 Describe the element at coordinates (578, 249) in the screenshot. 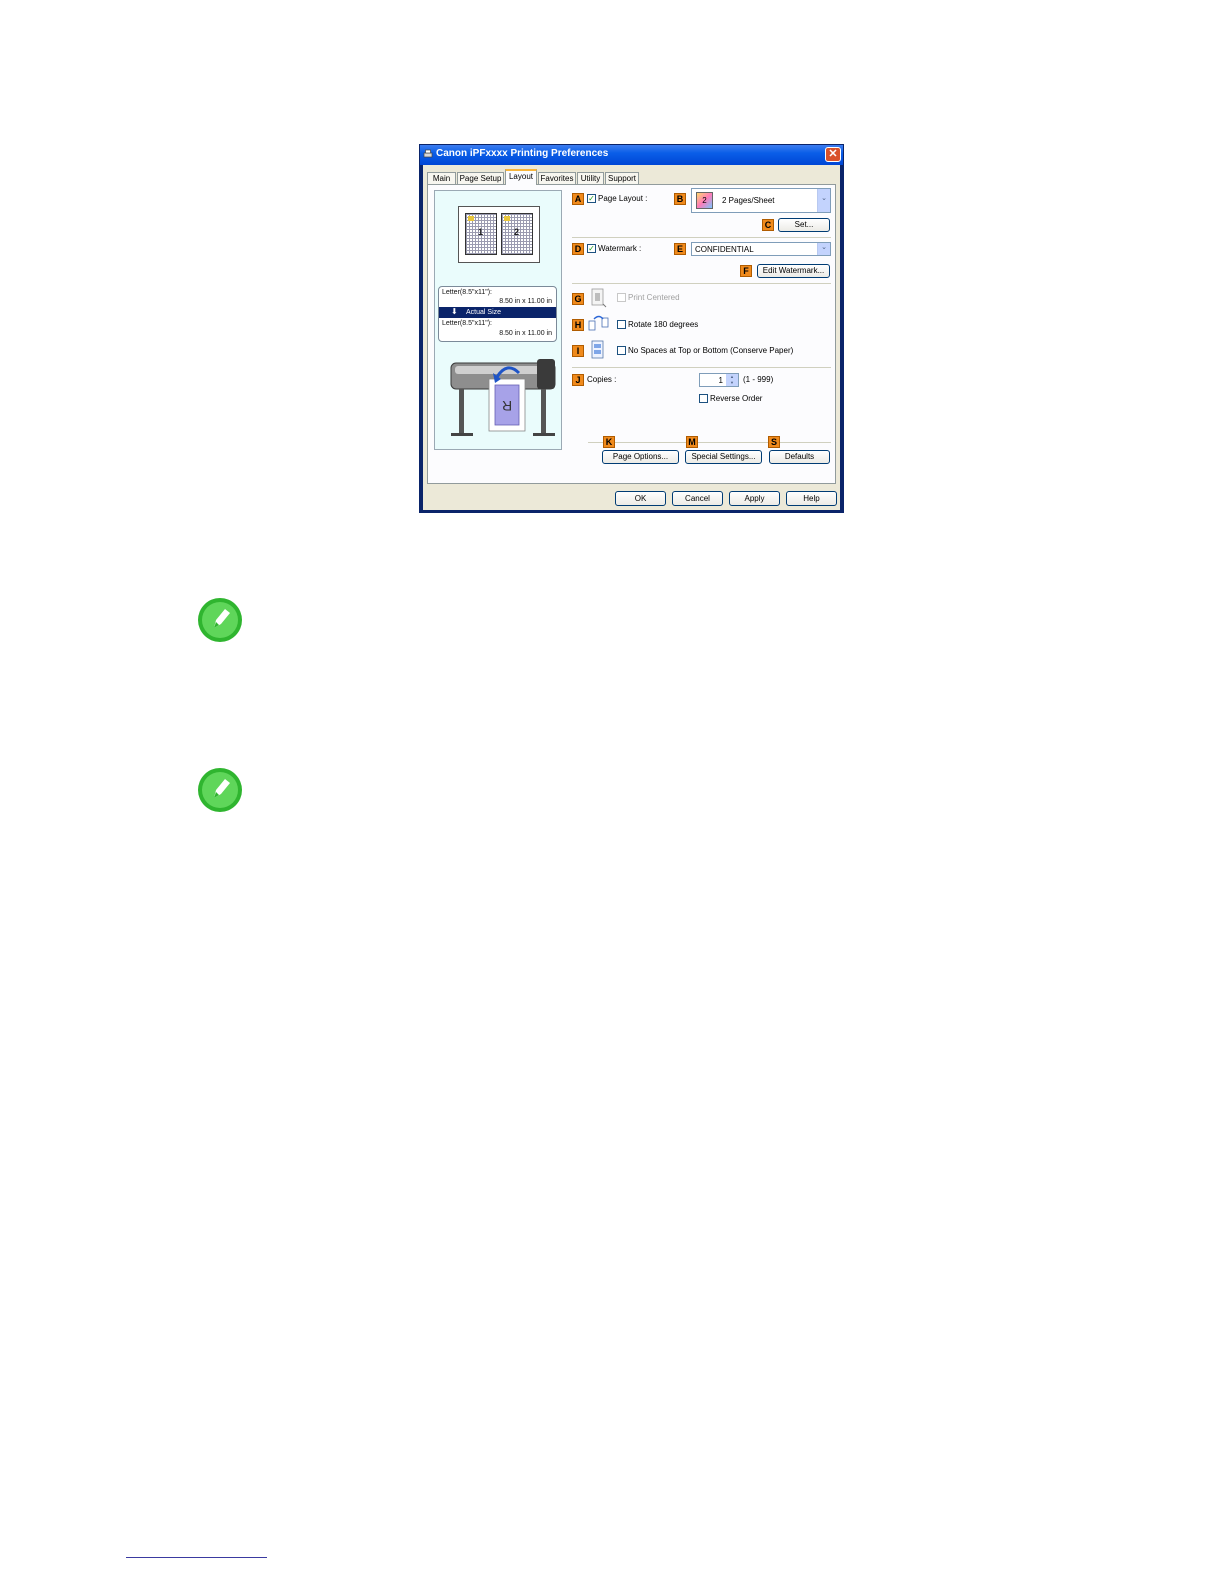

I see `tag-d: D` at that location.